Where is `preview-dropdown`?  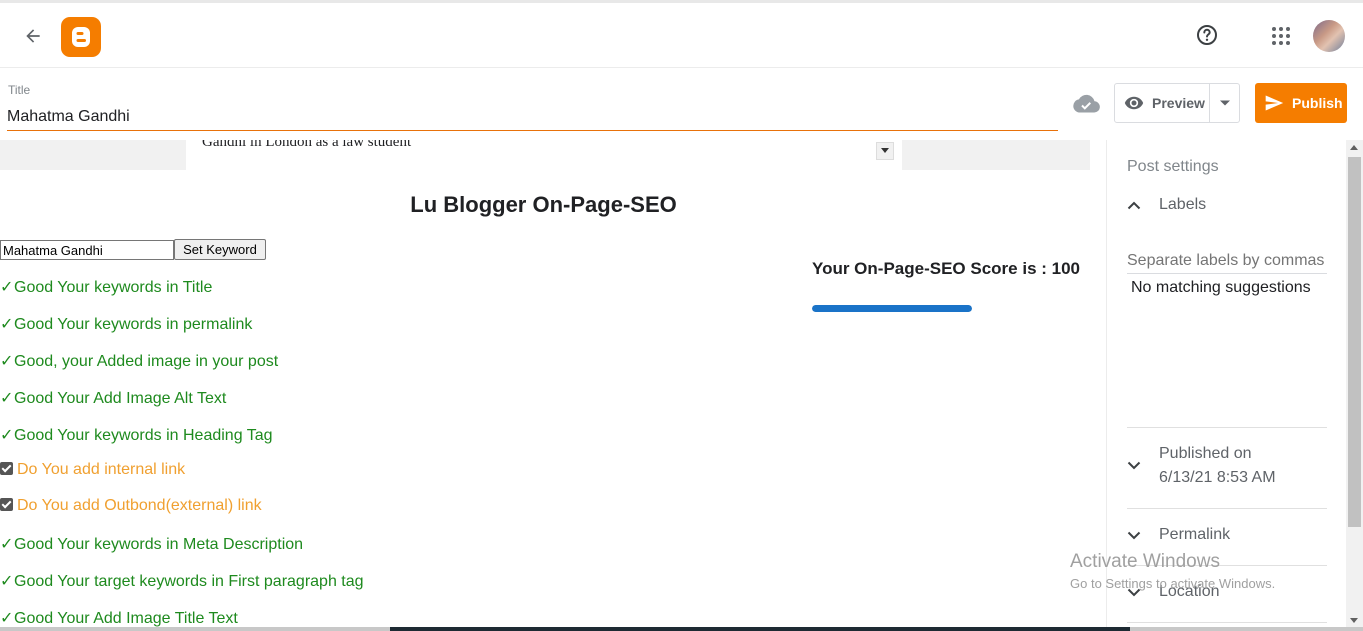 preview-dropdown is located at coordinates (1224, 103).